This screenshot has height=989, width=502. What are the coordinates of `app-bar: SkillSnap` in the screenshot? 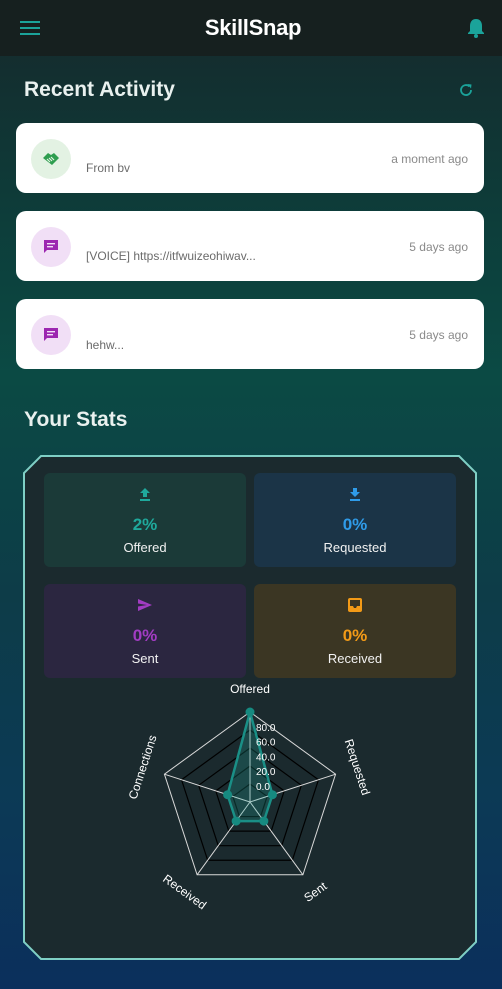 It's located at (251, 28).